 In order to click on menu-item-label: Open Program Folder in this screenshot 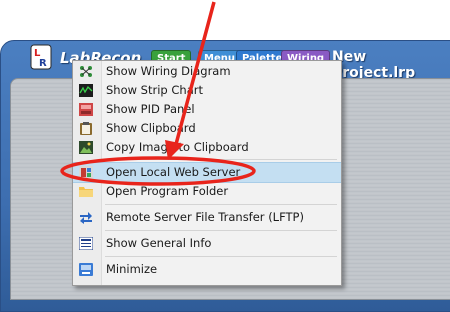, I will do `click(167, 191)`.